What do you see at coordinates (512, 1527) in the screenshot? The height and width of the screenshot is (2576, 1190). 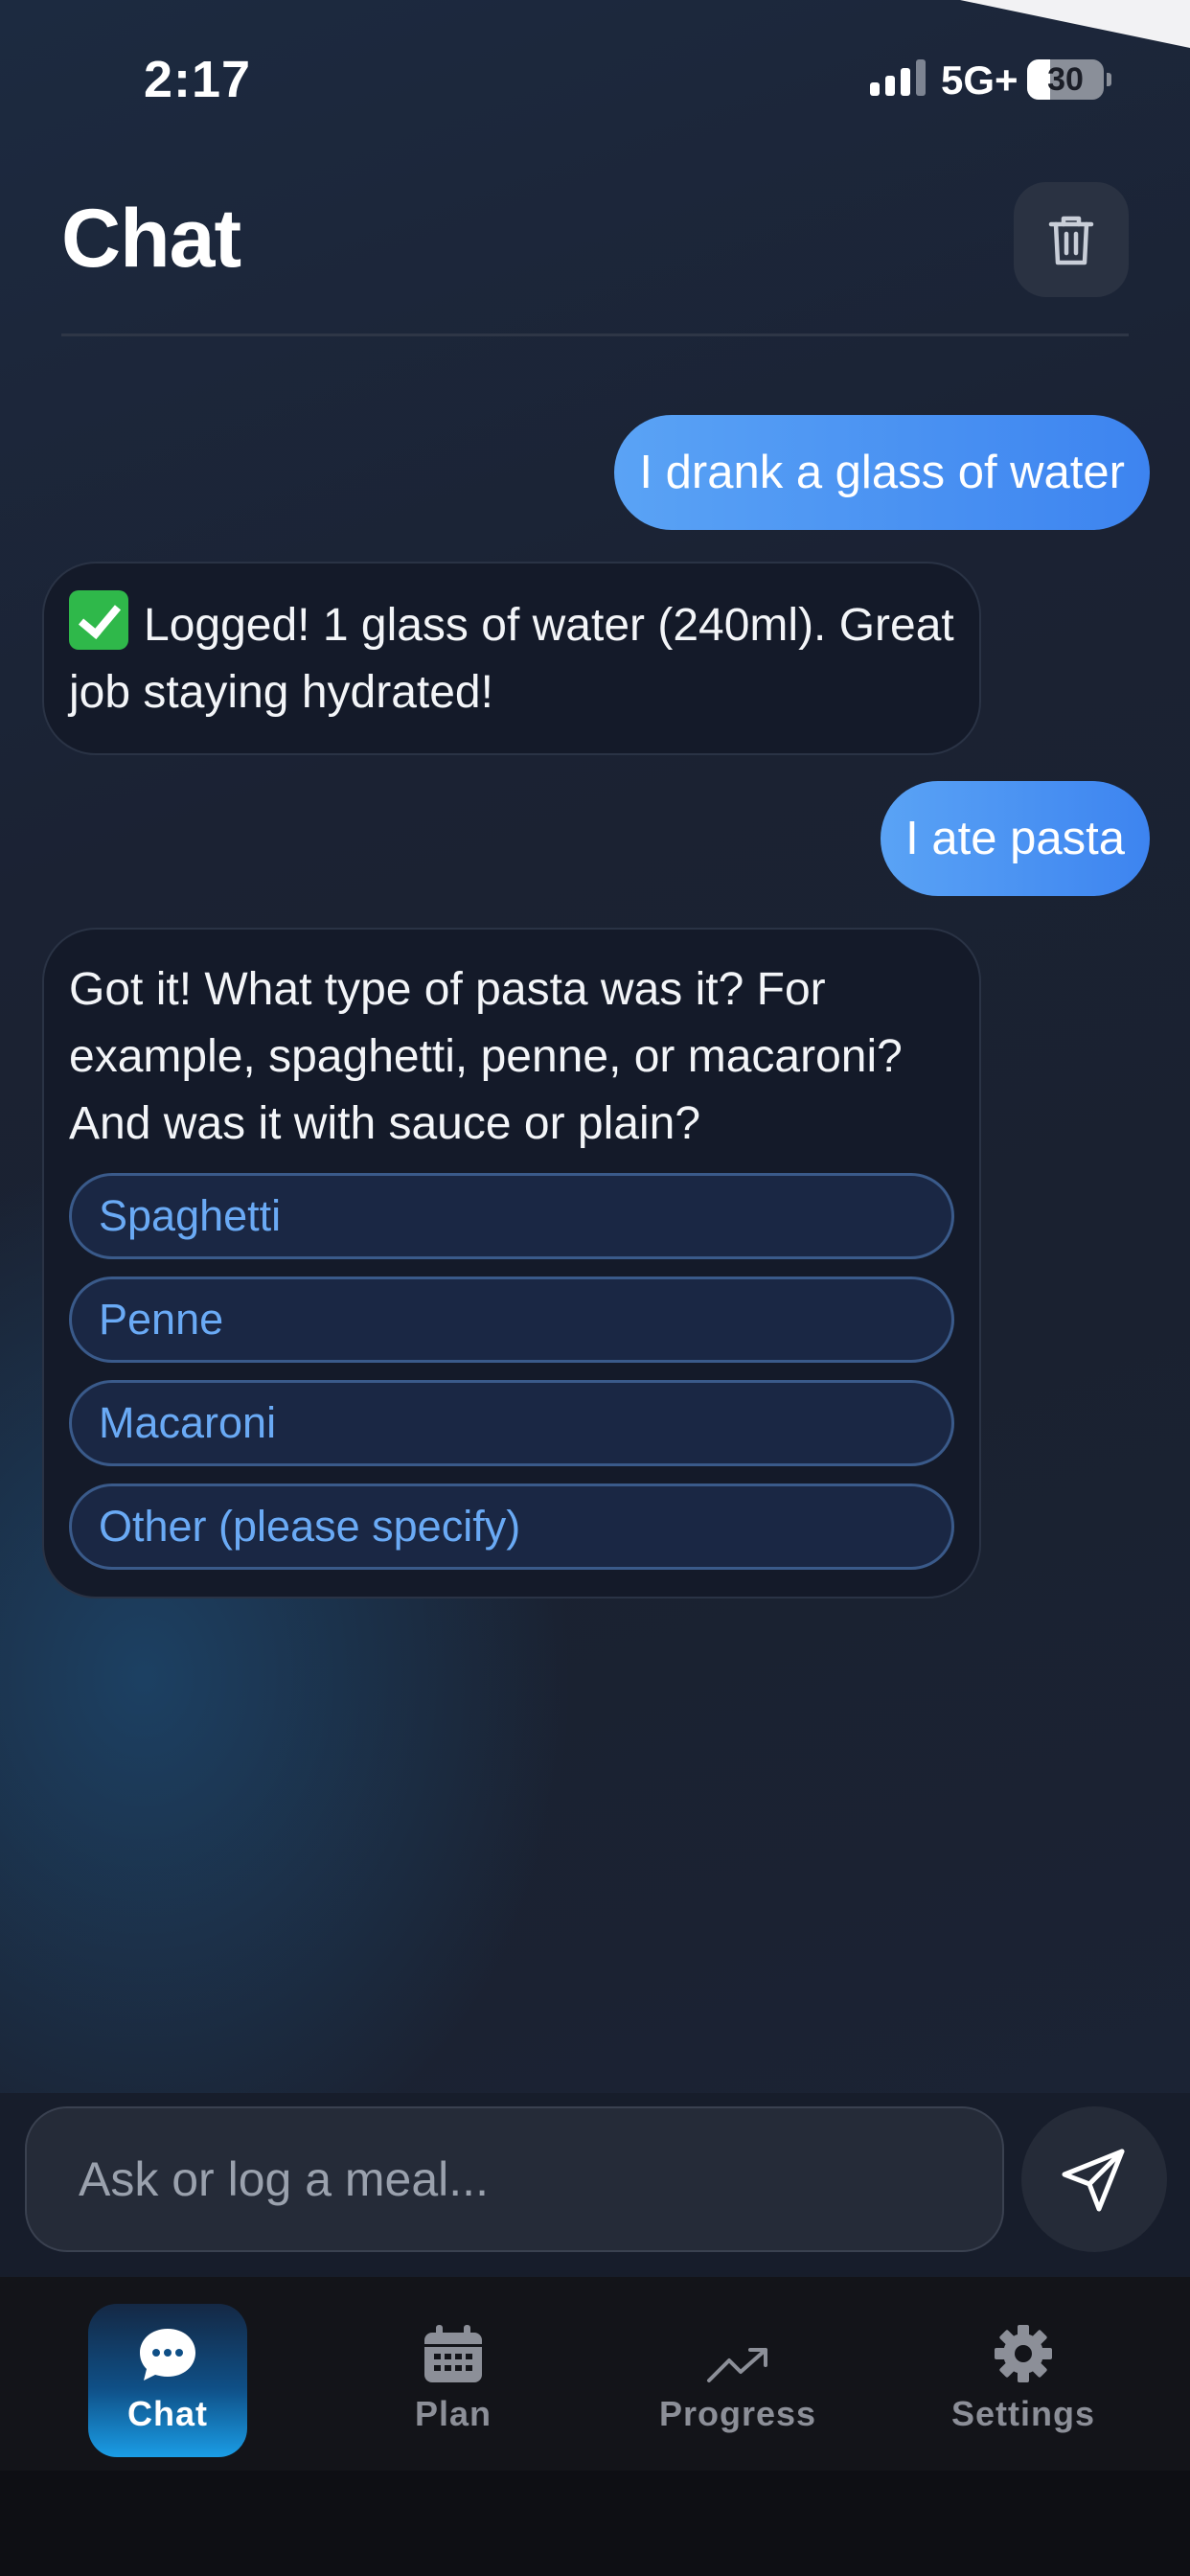 I see `option-other: Other (please specify)` at bounding box center [512, 1527].